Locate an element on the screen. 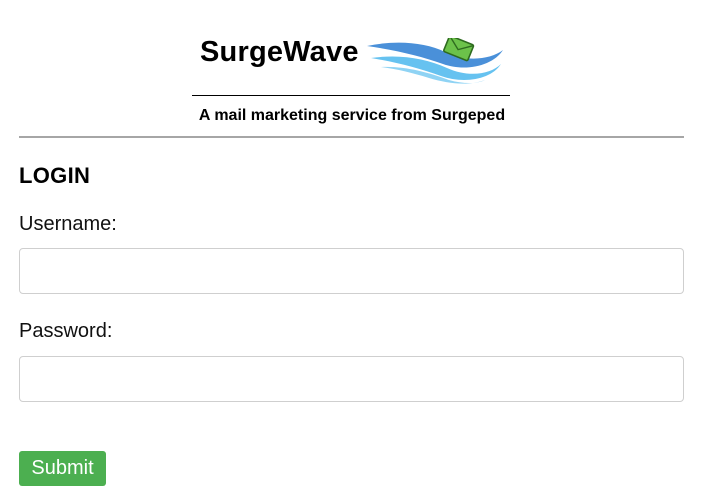 This screenshot has width=704, height=501. brand-name: SurgeWave is located at coordinates (279, 52).